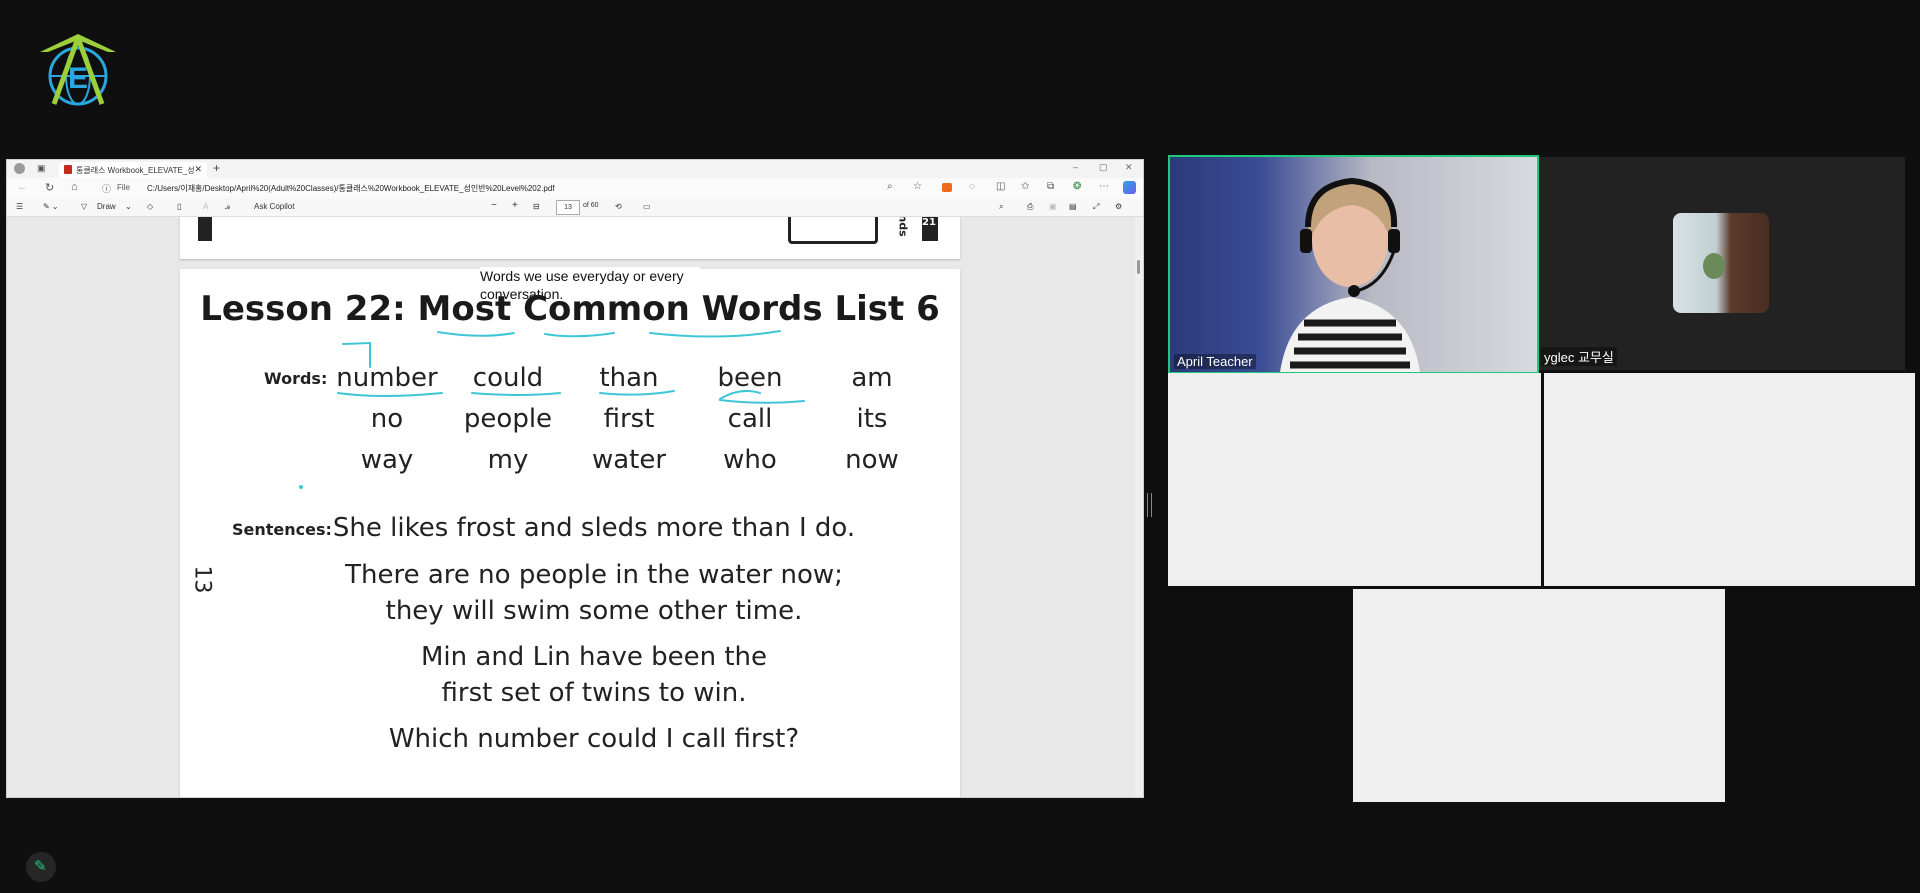 The width and height of the screenshot is (1920, 893). What do you see at coordinates (1138, 267) in the screenshot?
I see `pdf-scrollbar-thumb` at bounding box center [1138, 267].